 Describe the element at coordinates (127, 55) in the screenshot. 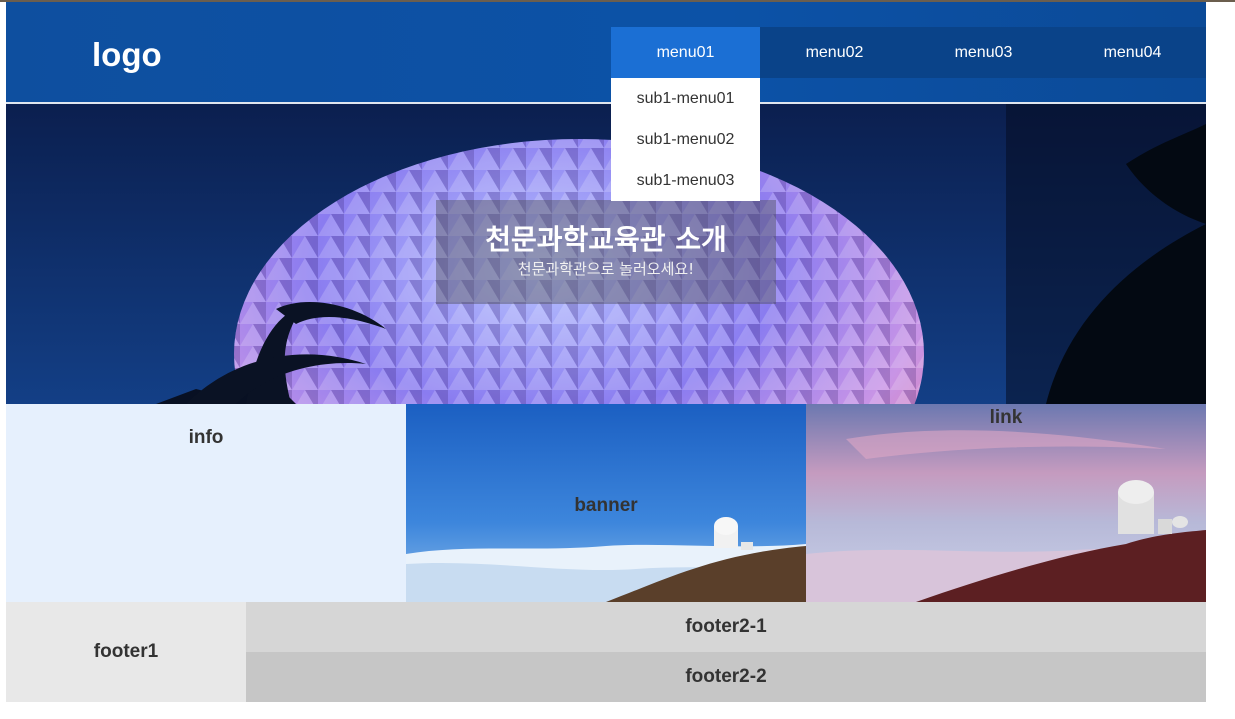

I see `site-logo: logo` at that location.